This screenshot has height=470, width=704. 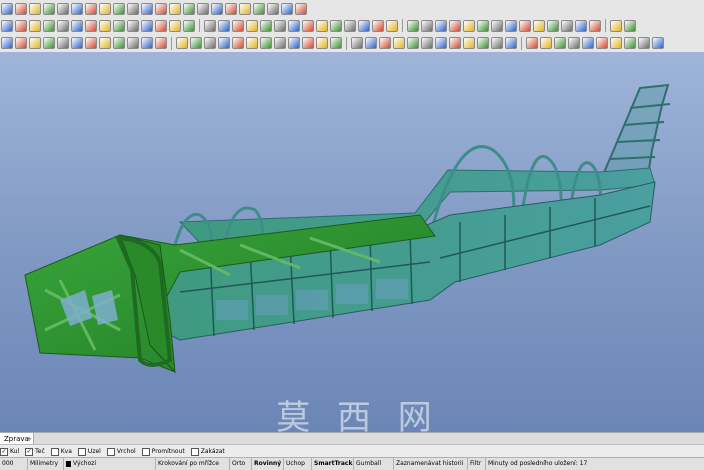 I want to click on ortho-toggle: Orto, so click(x=241, y=464).